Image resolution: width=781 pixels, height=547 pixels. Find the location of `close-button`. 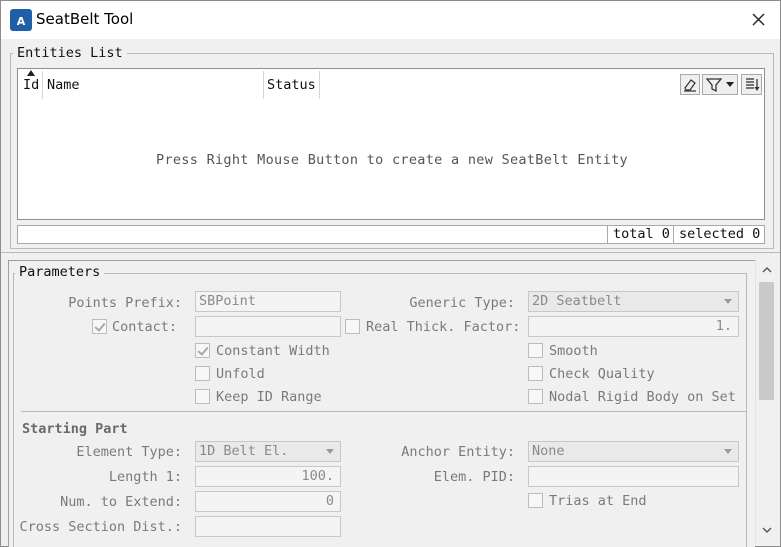

close-button is located at coordinates (759, 20).